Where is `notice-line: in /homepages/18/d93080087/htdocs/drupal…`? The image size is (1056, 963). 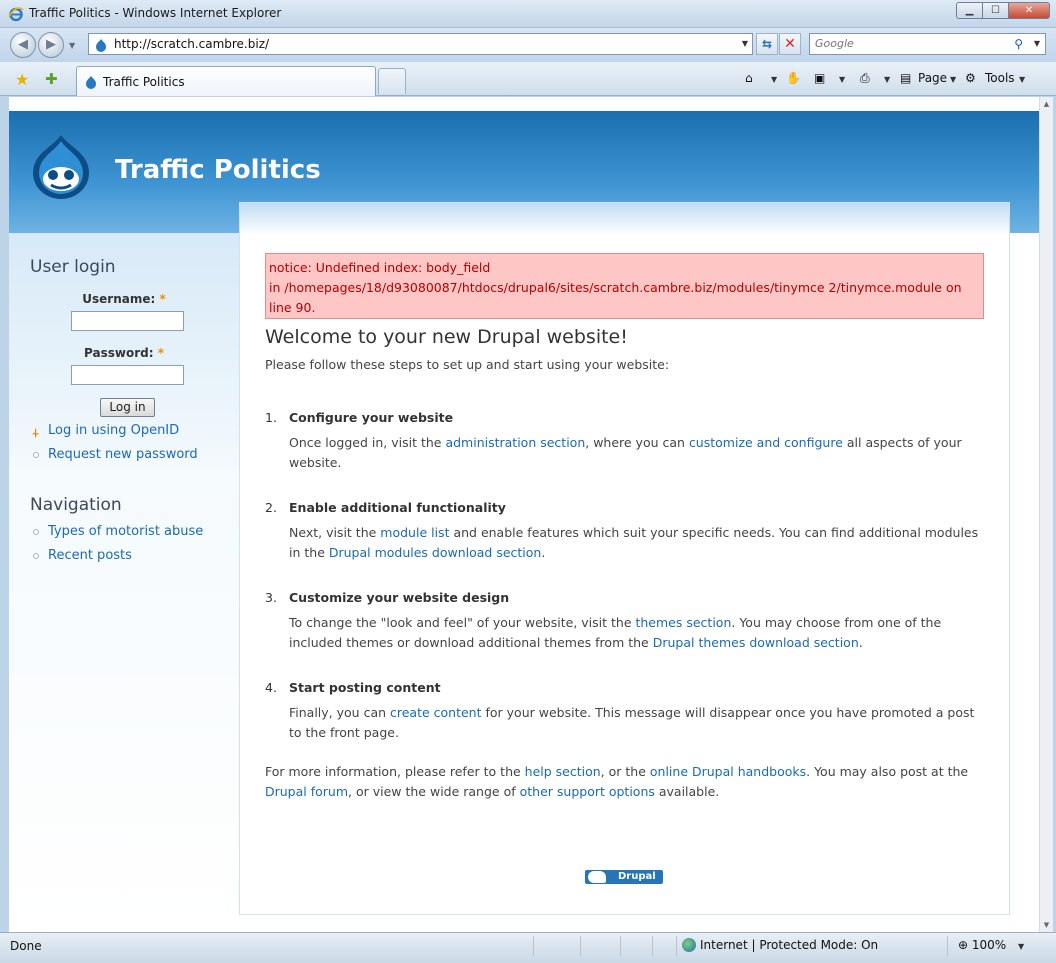 notice-line: in /homepages/18/d93080087/htdocs/drupal… is located at coordinates (615, 287).